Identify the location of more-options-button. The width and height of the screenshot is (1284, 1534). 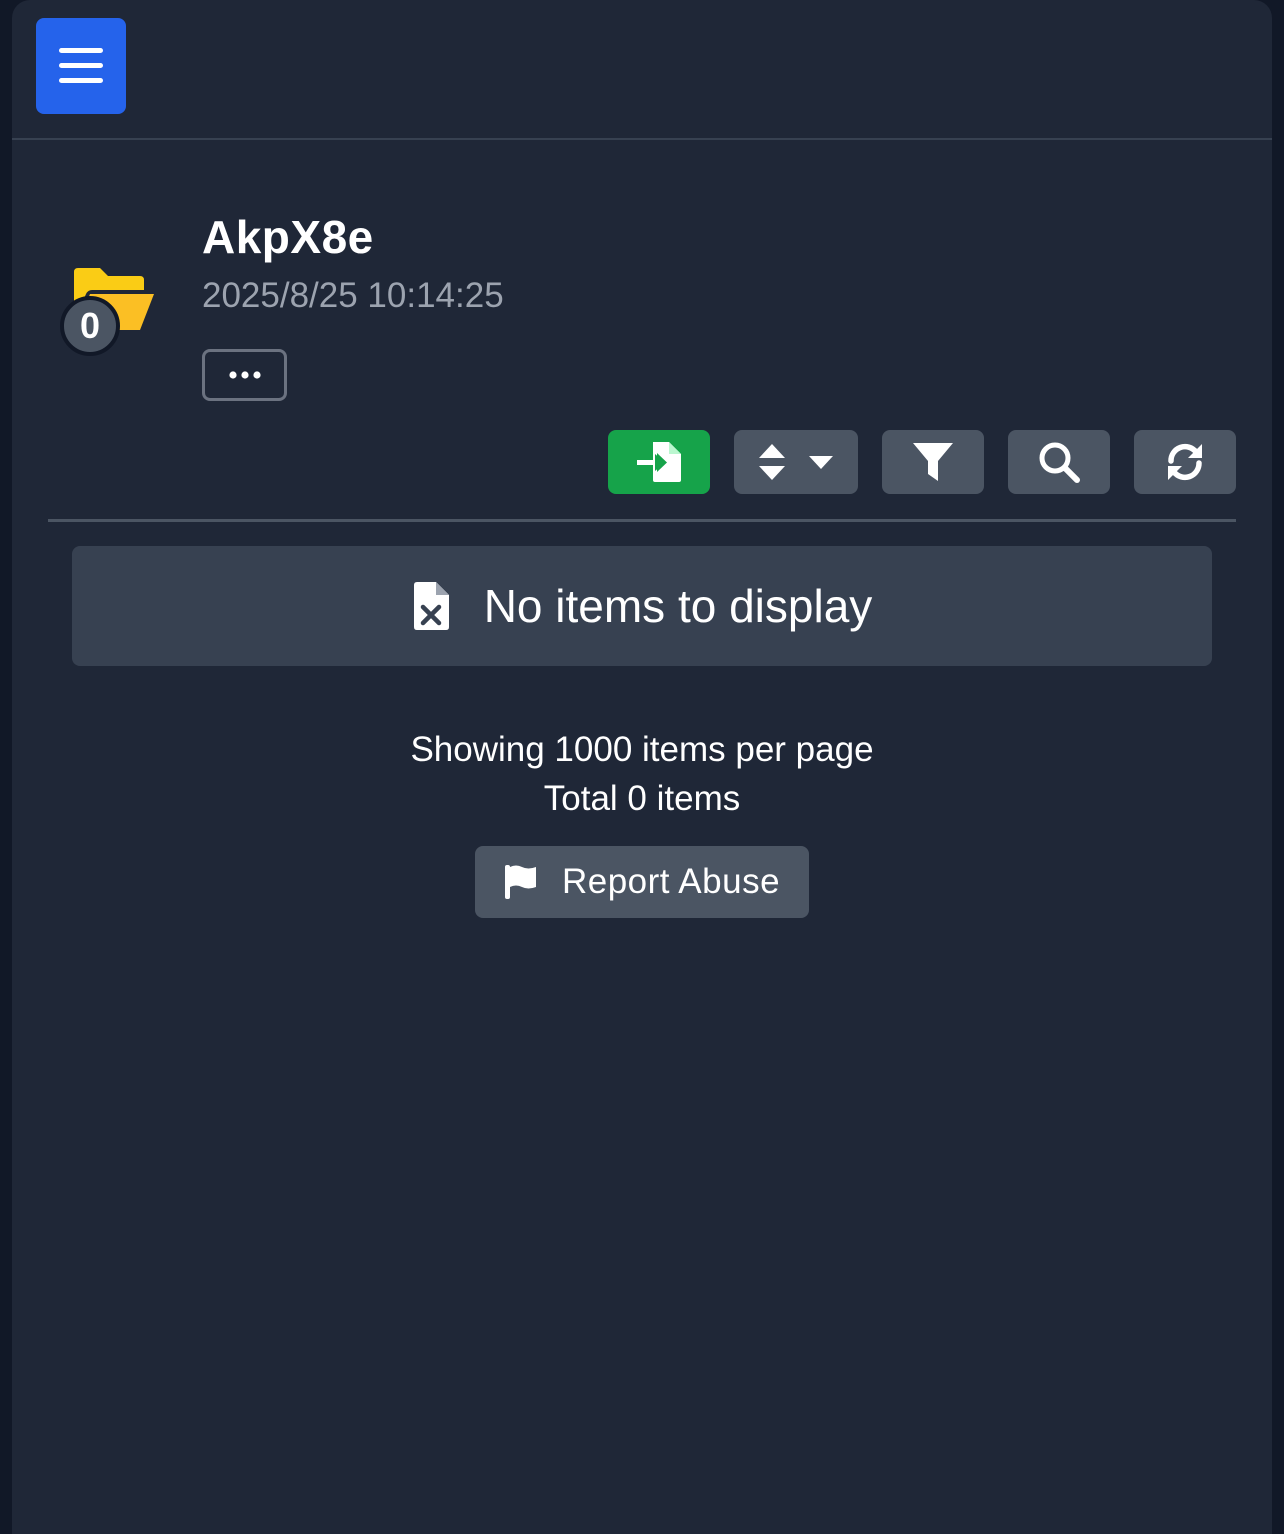
(244, 375).